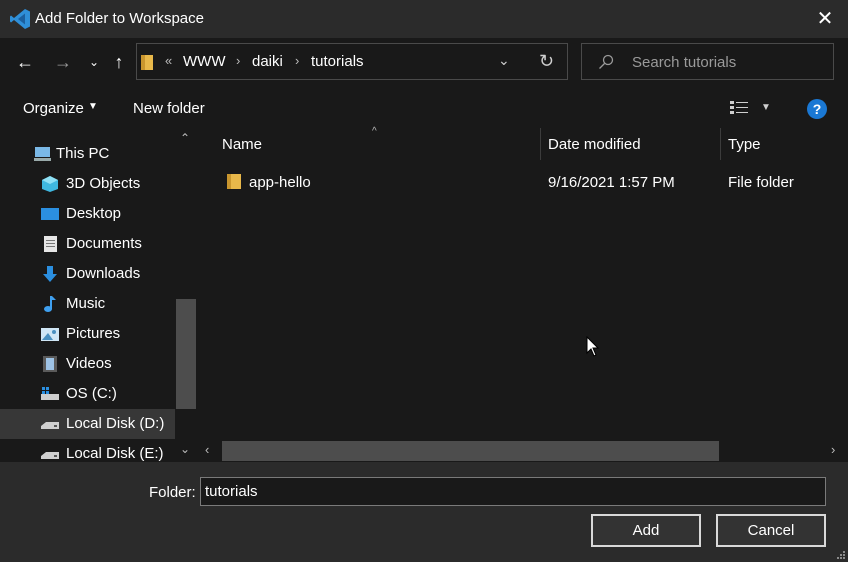  Describe the element at coordinates (94, 62) in the screenshot. I see `recent-locations-chevron-icon: ⌄` at that location.